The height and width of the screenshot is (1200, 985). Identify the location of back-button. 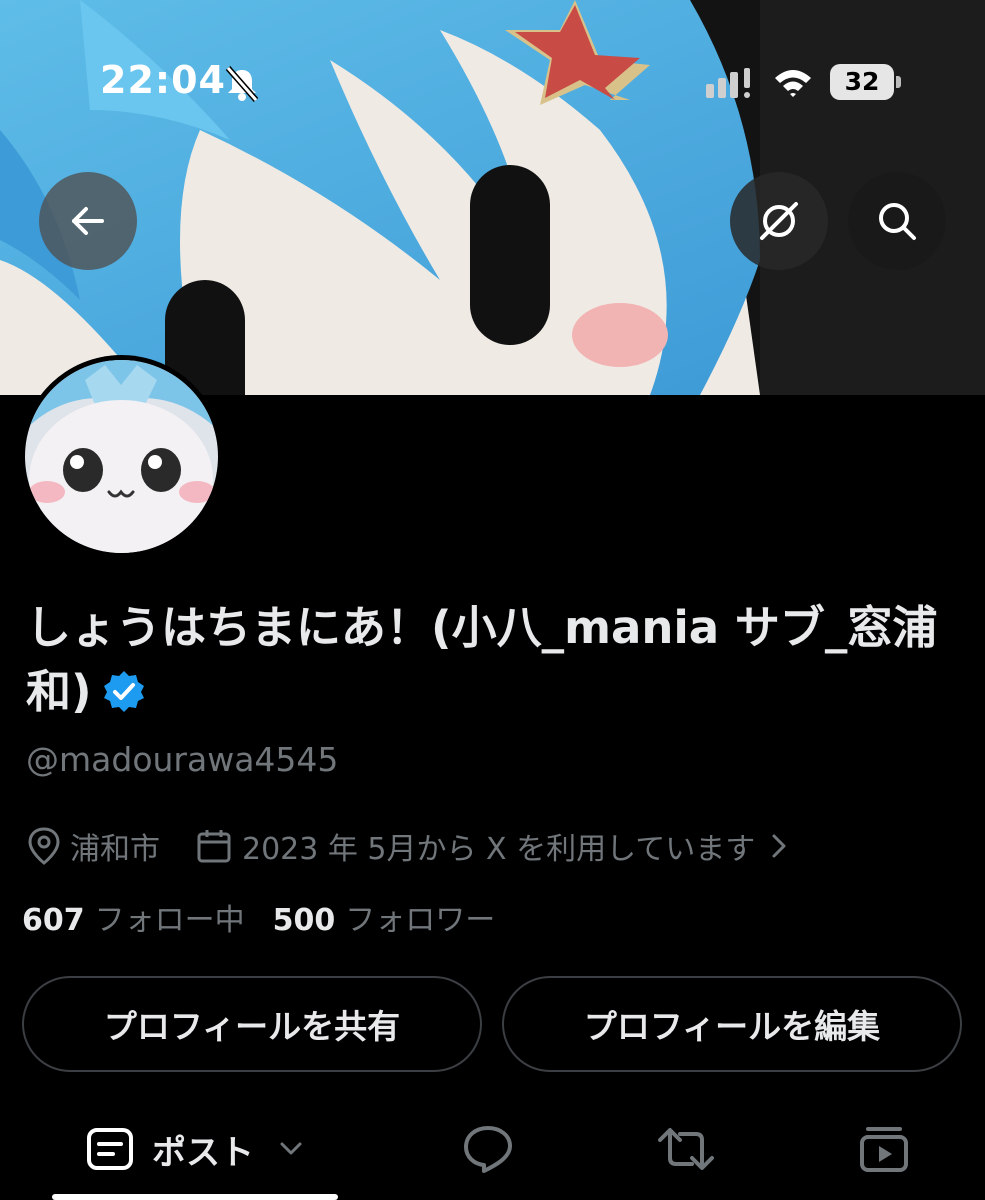
(88, 221).